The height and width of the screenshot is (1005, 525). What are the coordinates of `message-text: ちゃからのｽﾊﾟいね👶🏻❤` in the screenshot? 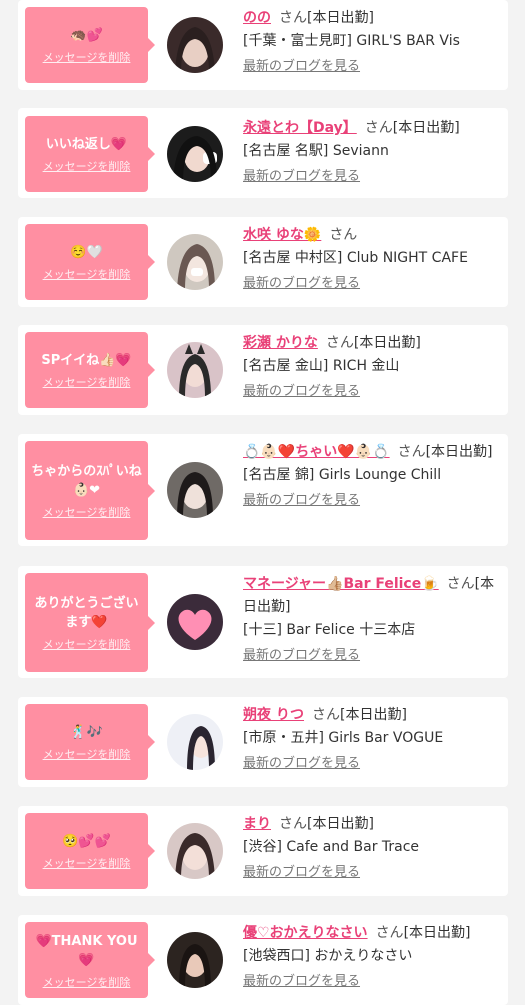 It's located at (86, 481).